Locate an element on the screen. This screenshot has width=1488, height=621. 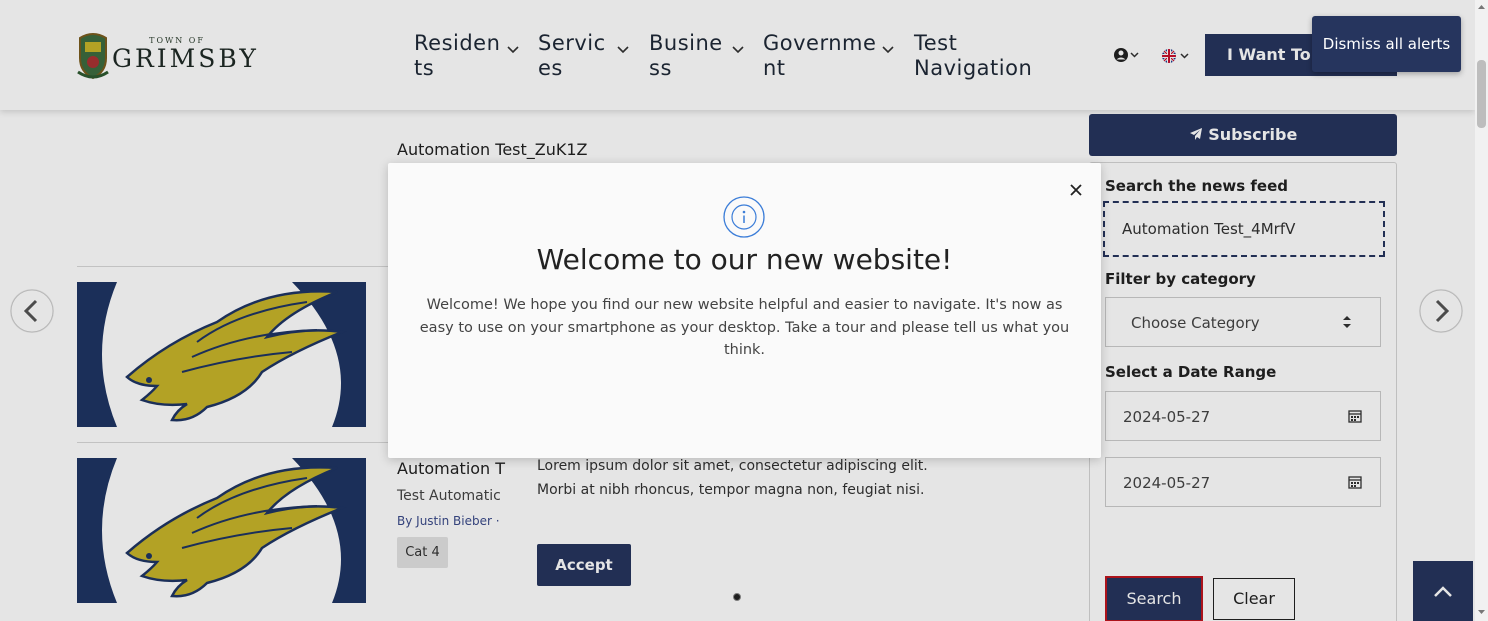
modal-title: Welcome to our new website! is located at coordinates (744, 259).